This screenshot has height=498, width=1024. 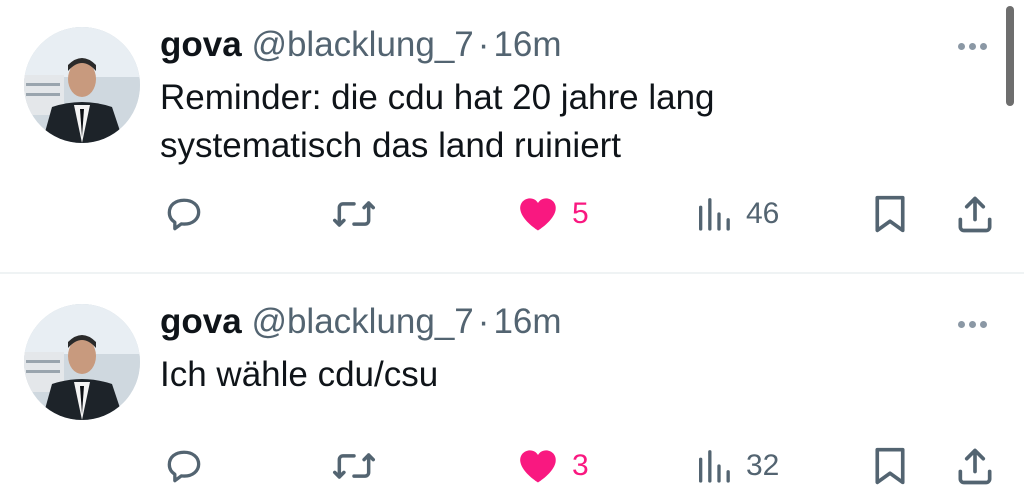 I want to click on like-button: 5, so click(x=552, y=214).